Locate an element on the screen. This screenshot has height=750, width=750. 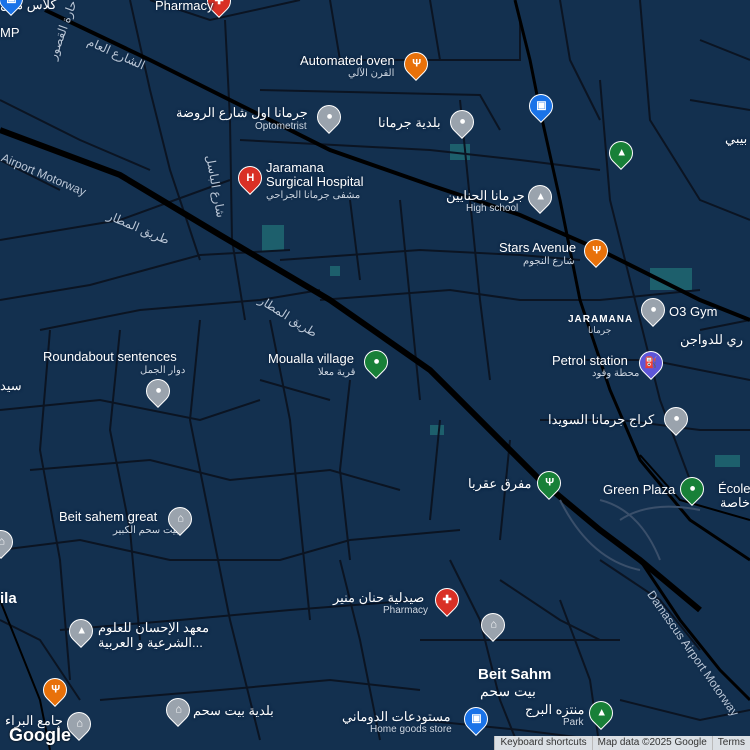
place-sublabel: Park is located at coordinates (573, 722).